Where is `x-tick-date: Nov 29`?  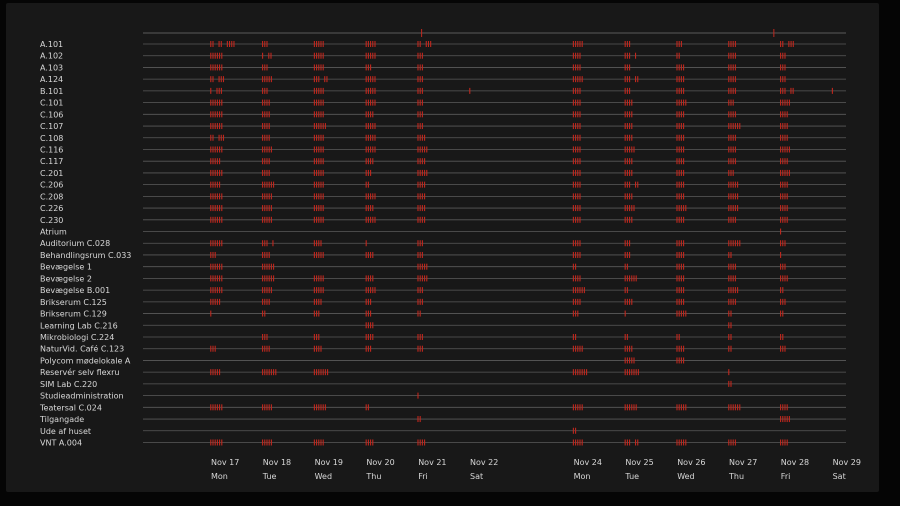
x-tick-date: Nov 29 is located at coordinates (847, 462).